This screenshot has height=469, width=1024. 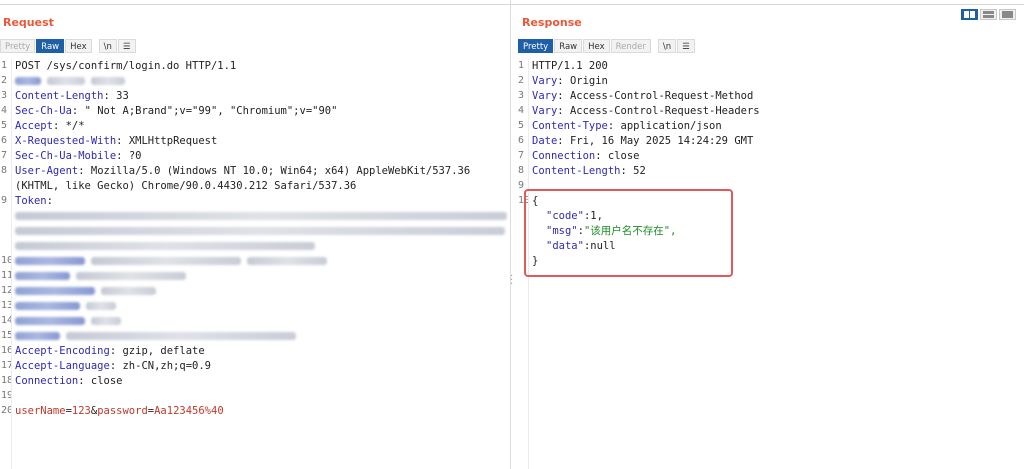 I want to click on line-text: Sec-Ch-Ua-Mobile: ?0, so click(x=78, y=156).